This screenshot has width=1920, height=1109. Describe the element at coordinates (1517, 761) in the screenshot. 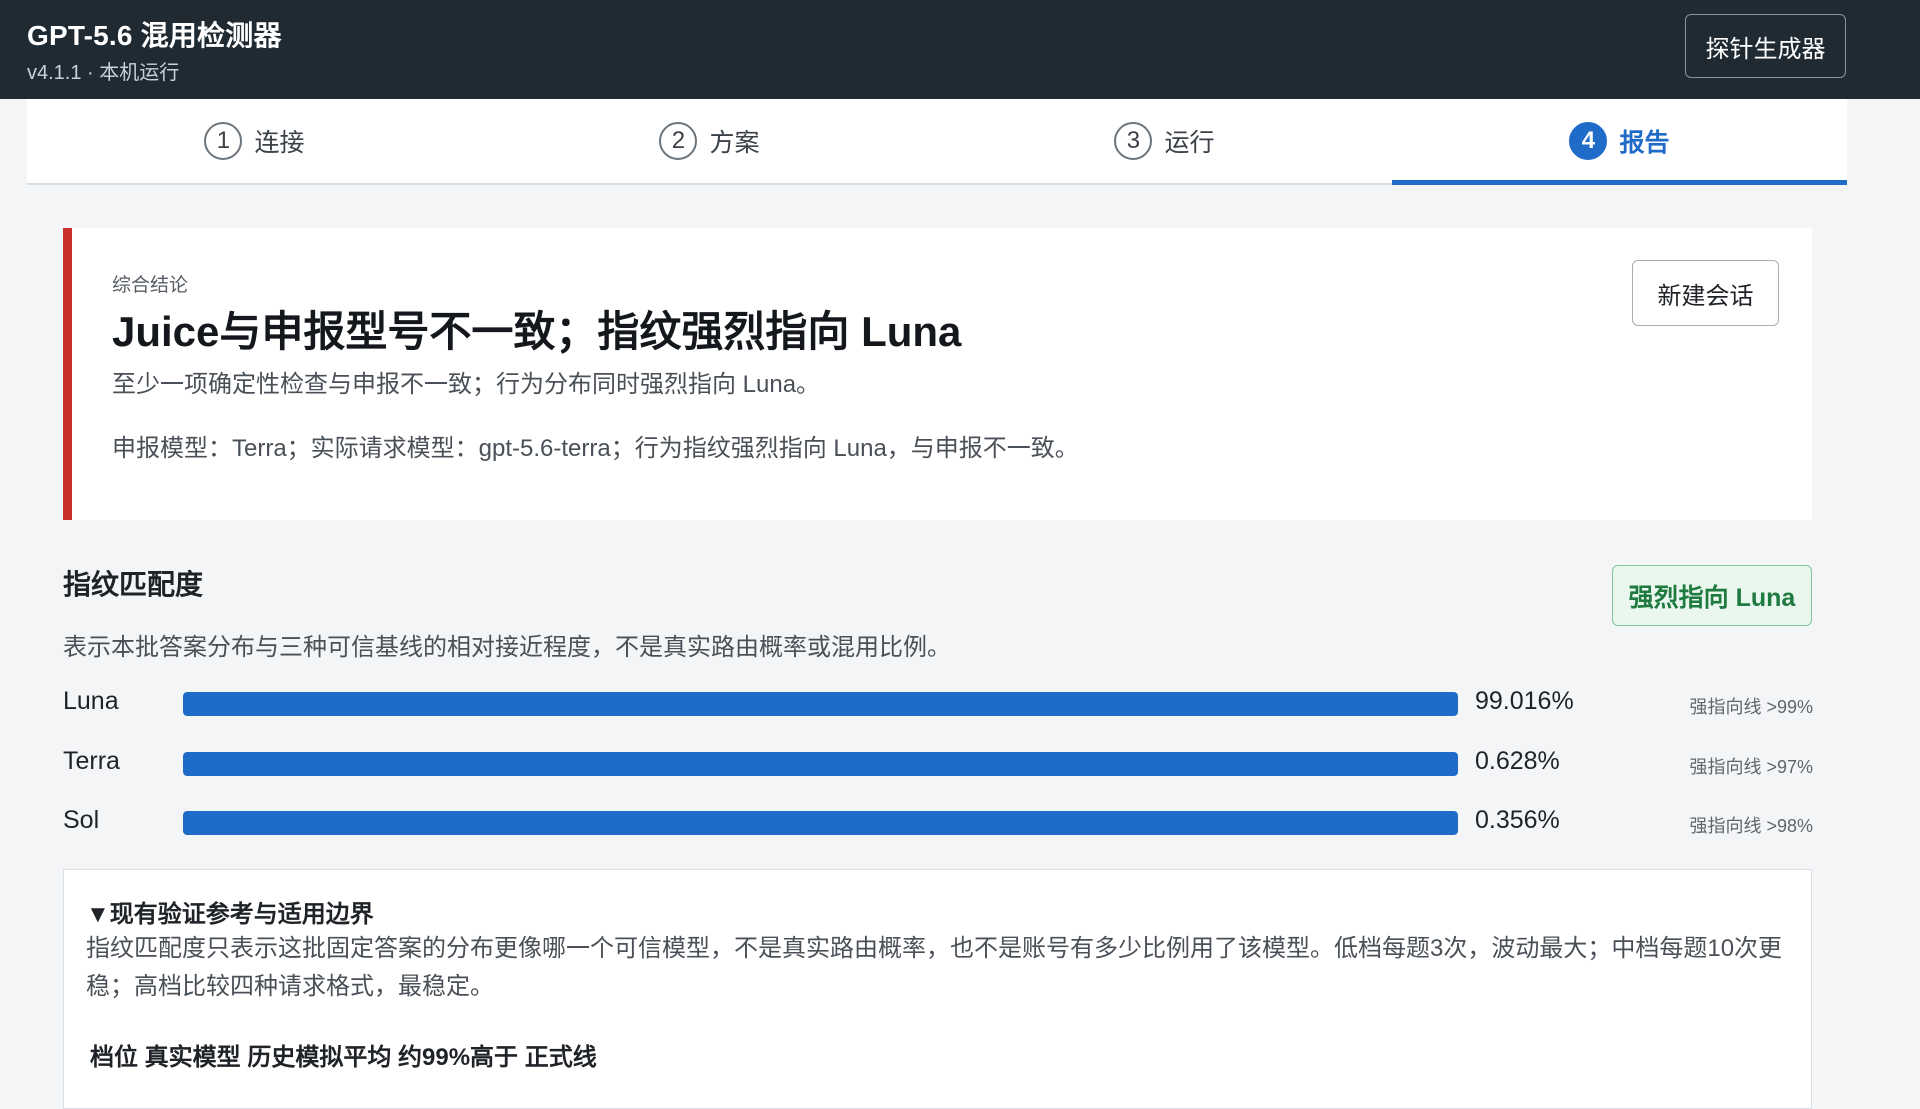

I see `match-percent: 0.628%` at that location.